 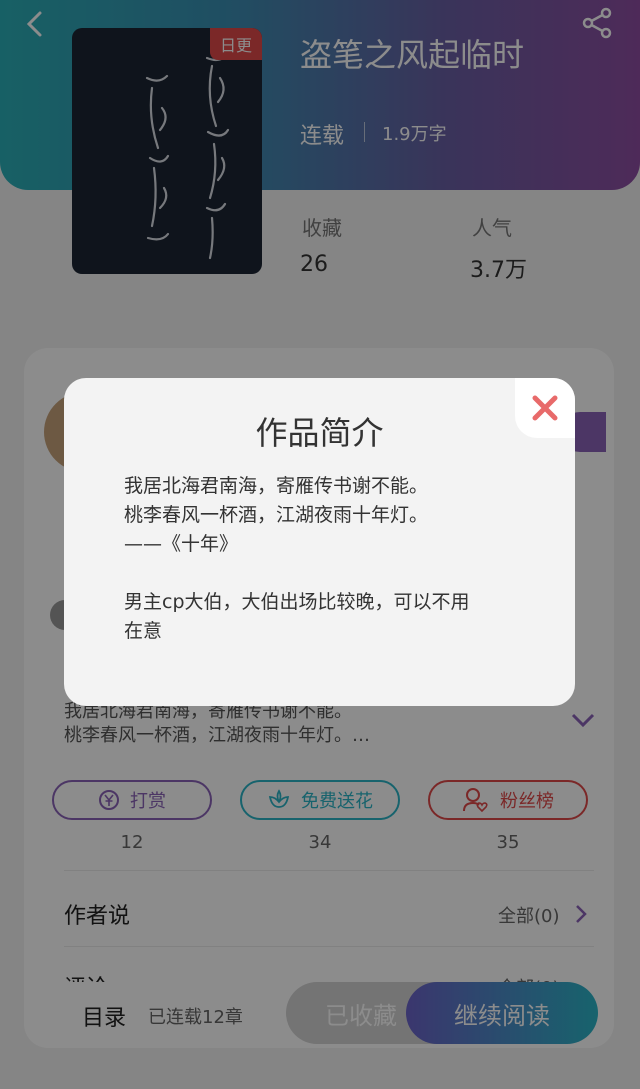 What do you see at coordinates (143, 631) in the screenshot?
I see `synopsis-line: 在意` at bounding box center [143, 631].